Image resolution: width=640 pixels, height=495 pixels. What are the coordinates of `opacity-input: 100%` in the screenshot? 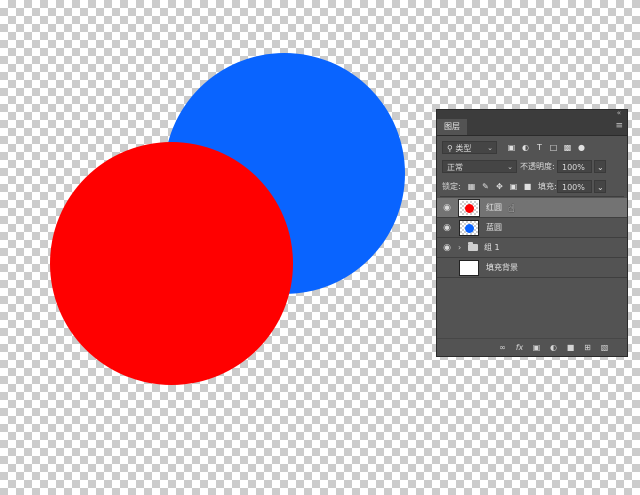 It's located at (574, 166).